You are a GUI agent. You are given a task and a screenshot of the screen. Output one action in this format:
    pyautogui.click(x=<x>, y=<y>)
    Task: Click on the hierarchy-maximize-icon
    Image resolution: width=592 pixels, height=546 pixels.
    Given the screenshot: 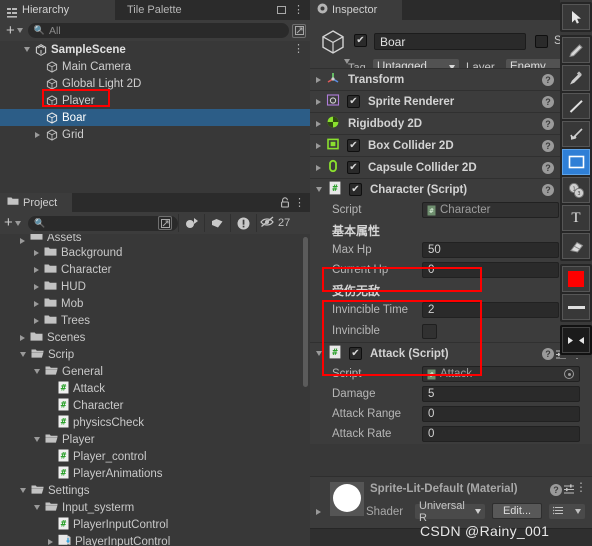 What is the action you would take?
    pyautogui.click(x=282, y=11)
    